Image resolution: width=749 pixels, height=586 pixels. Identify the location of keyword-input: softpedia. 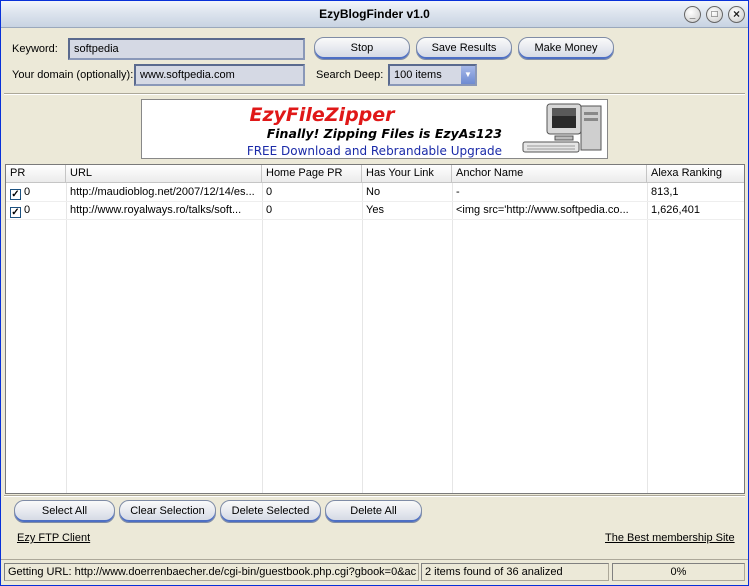
(186, 49).